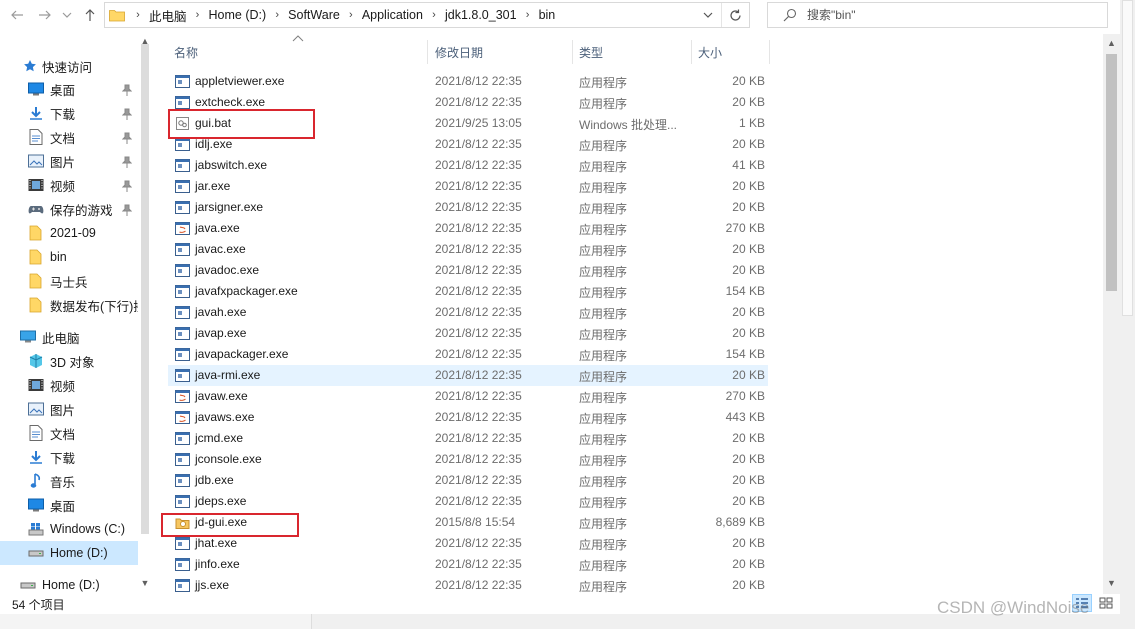 The width and height of the screenshot is (1135, 629). What do you see at coordinates (80, 66) in the screenshot?
I see `sidebar-item-quick-access: 快速访问` at bounding box center [80, 66].